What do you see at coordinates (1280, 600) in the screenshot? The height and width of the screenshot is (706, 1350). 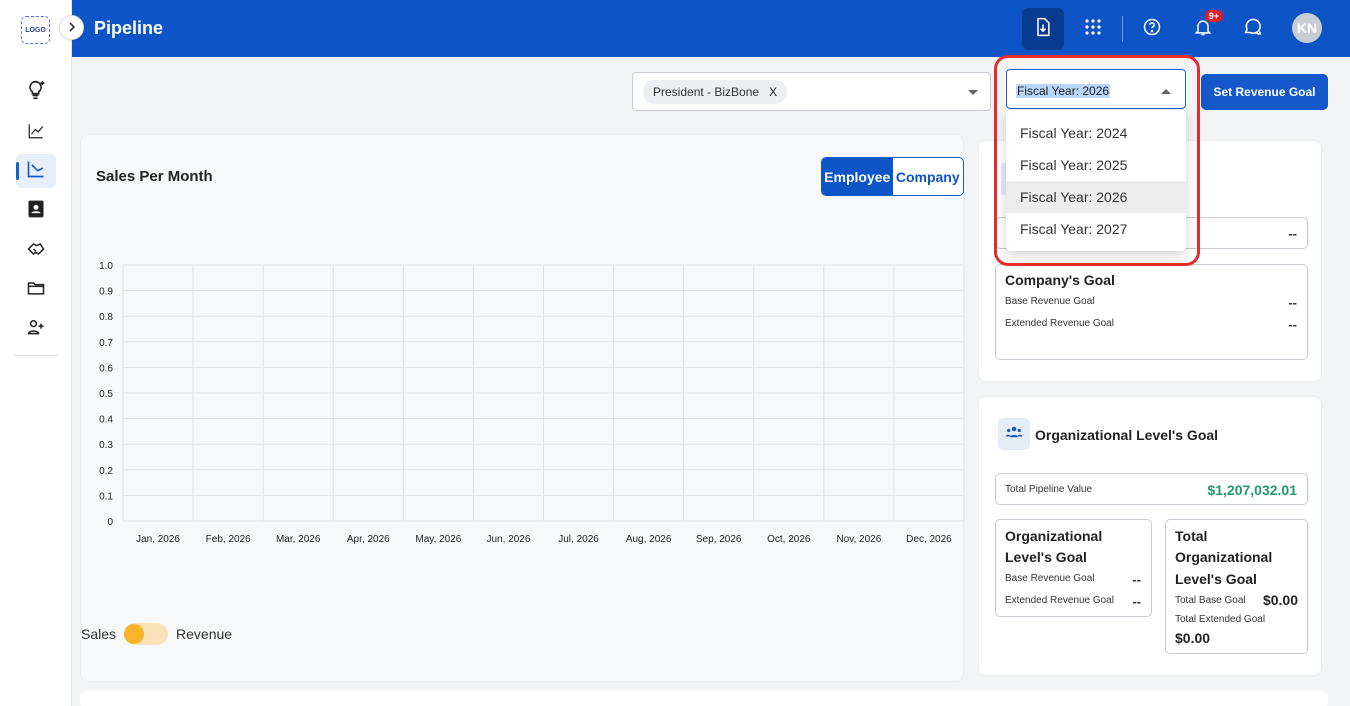 I see `total-base-value: $0.00` at bounding box center [1280, 600].